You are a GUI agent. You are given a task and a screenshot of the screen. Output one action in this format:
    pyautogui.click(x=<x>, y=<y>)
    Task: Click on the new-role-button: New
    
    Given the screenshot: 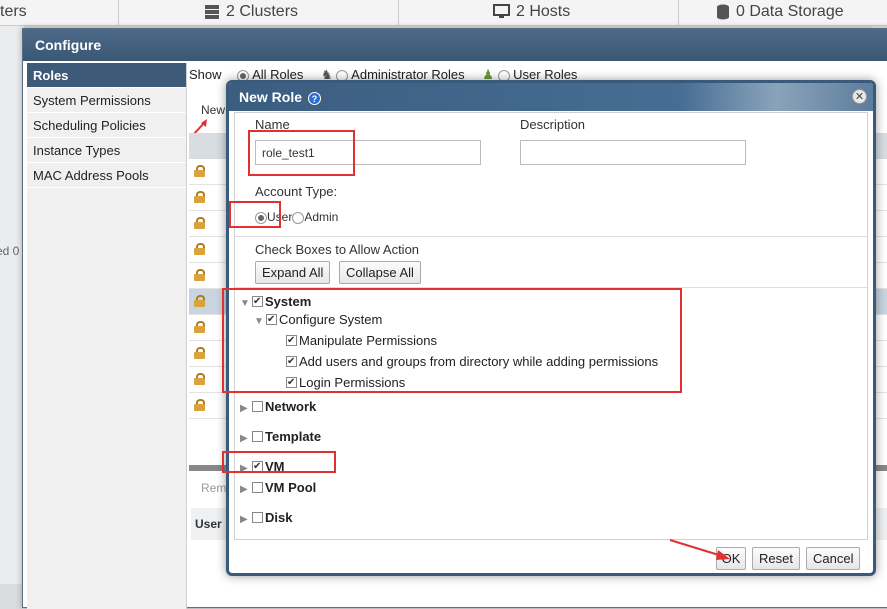 What is the action you would take?
    pyautogui.click(x=213, y=110)
    